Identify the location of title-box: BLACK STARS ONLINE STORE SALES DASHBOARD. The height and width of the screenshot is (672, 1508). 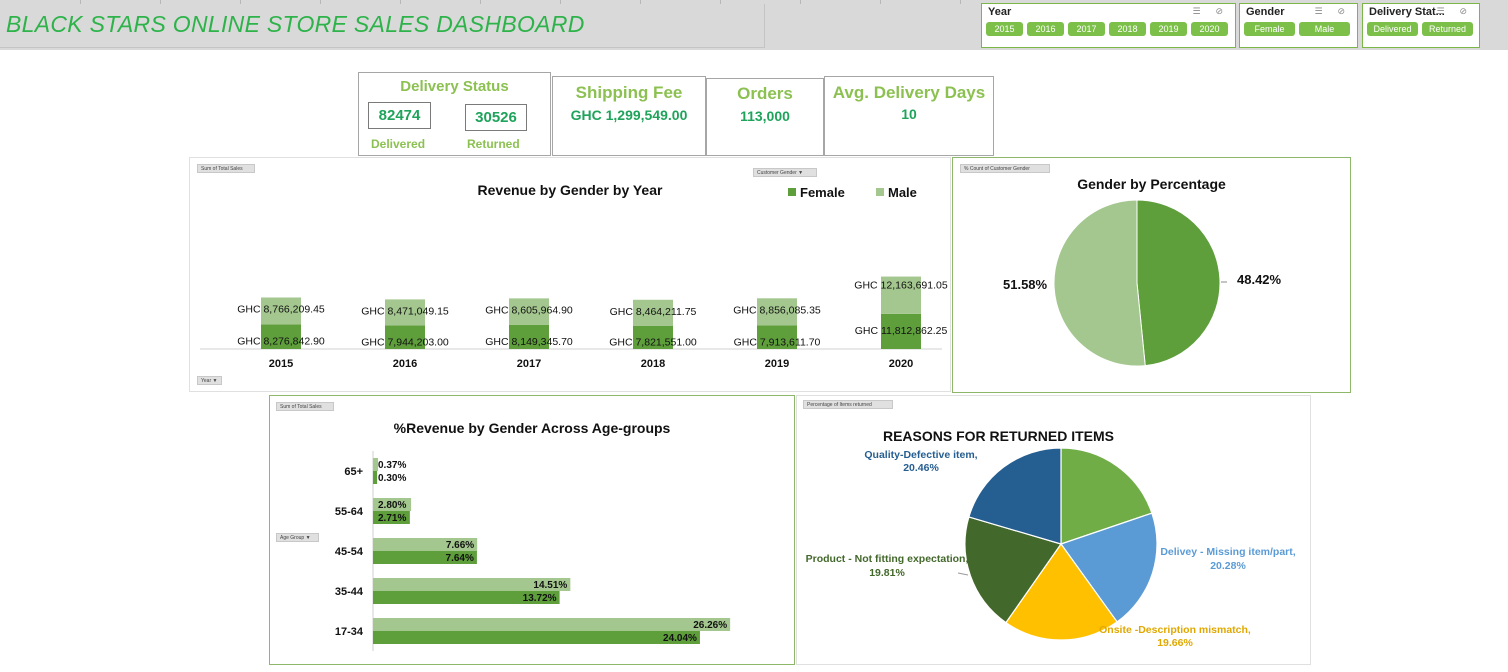
(382, 26).